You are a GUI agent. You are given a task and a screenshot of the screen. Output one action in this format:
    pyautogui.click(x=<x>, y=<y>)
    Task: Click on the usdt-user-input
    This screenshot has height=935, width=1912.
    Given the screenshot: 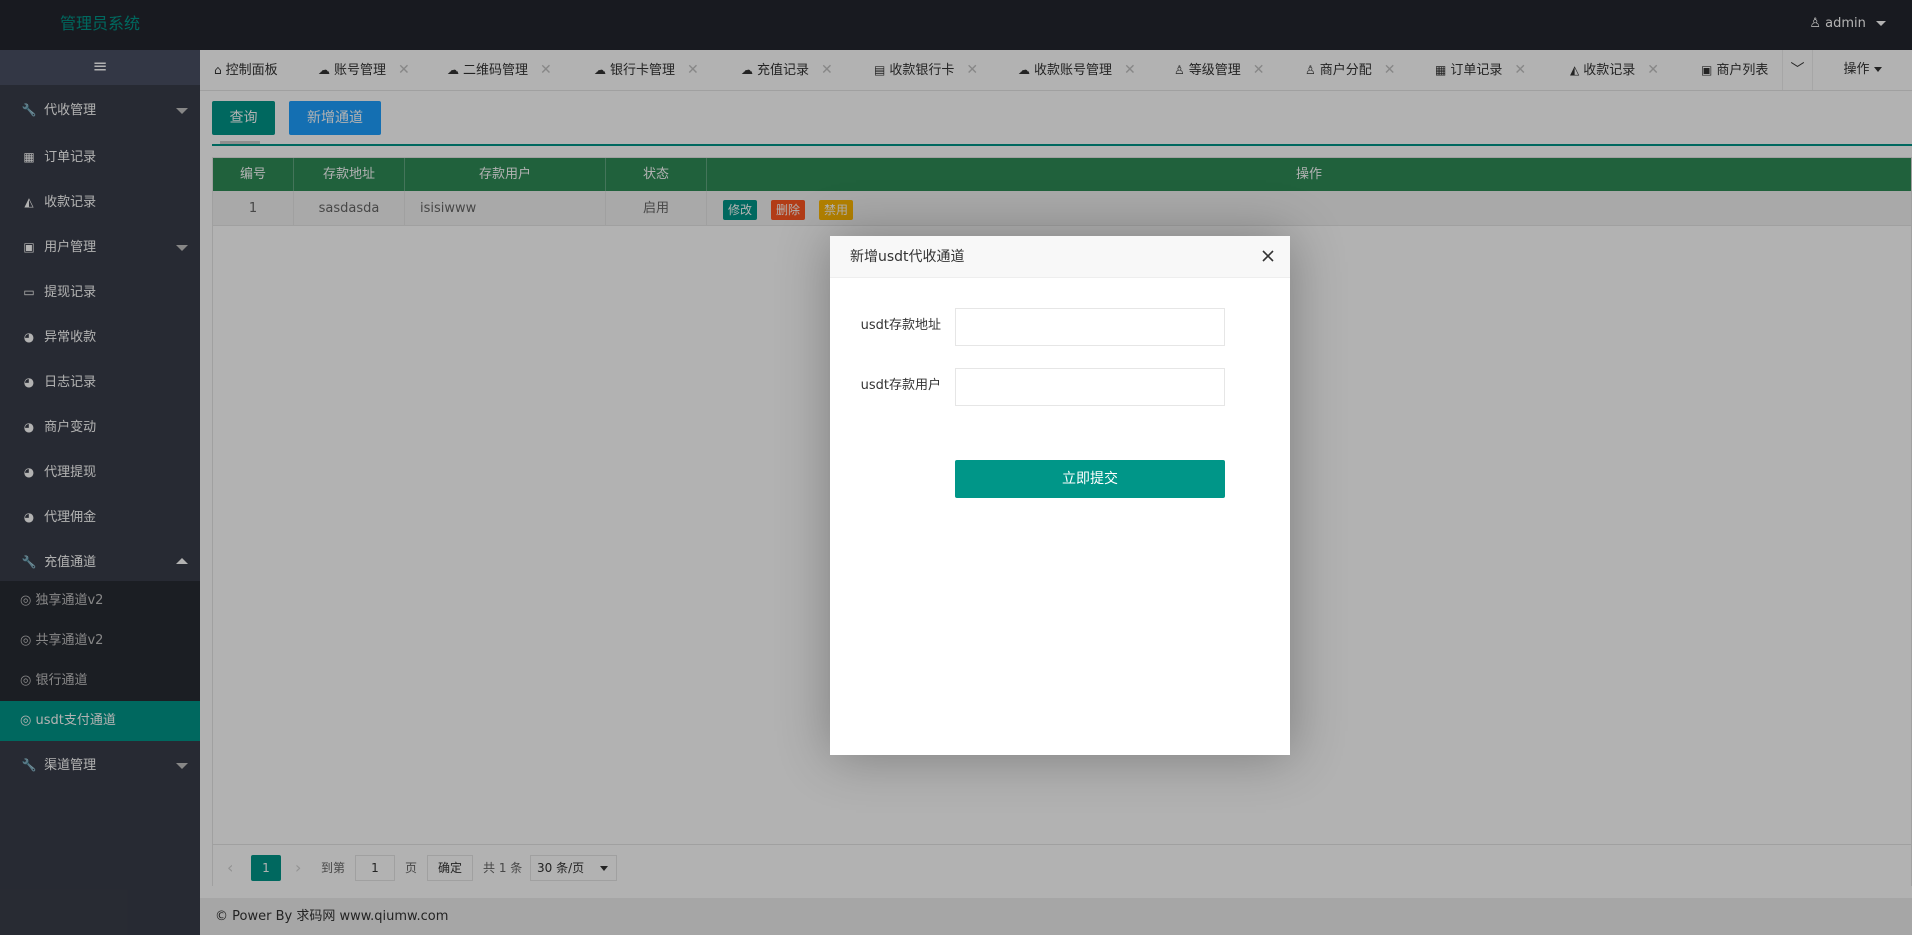 What is the action you would take?
    pyautogui.click(x=1090, y=387)
    